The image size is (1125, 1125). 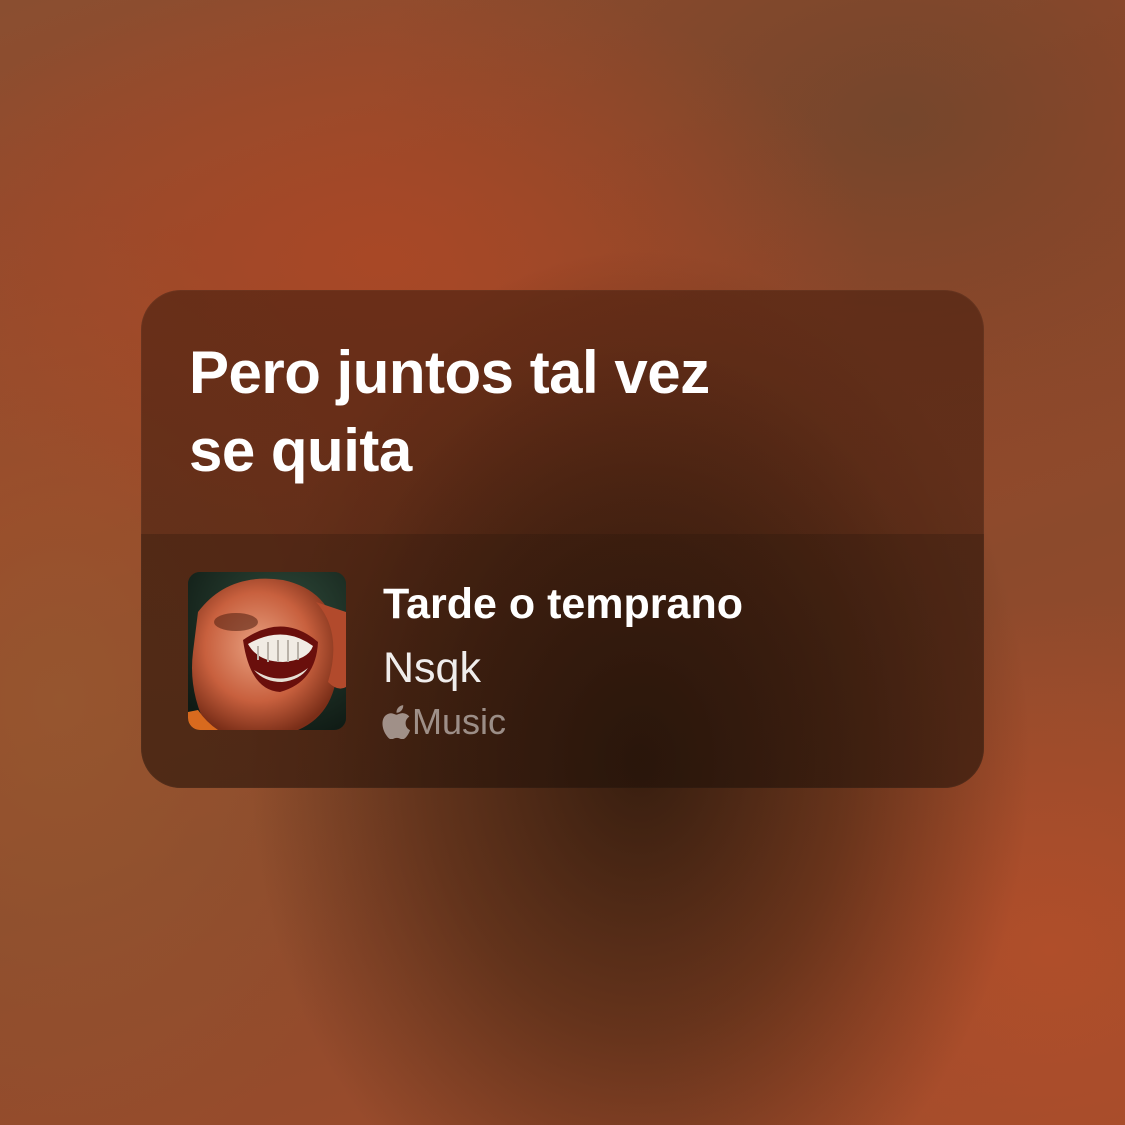 I want to click on lyric-line-2: se quita, so click(x=300, y=450).